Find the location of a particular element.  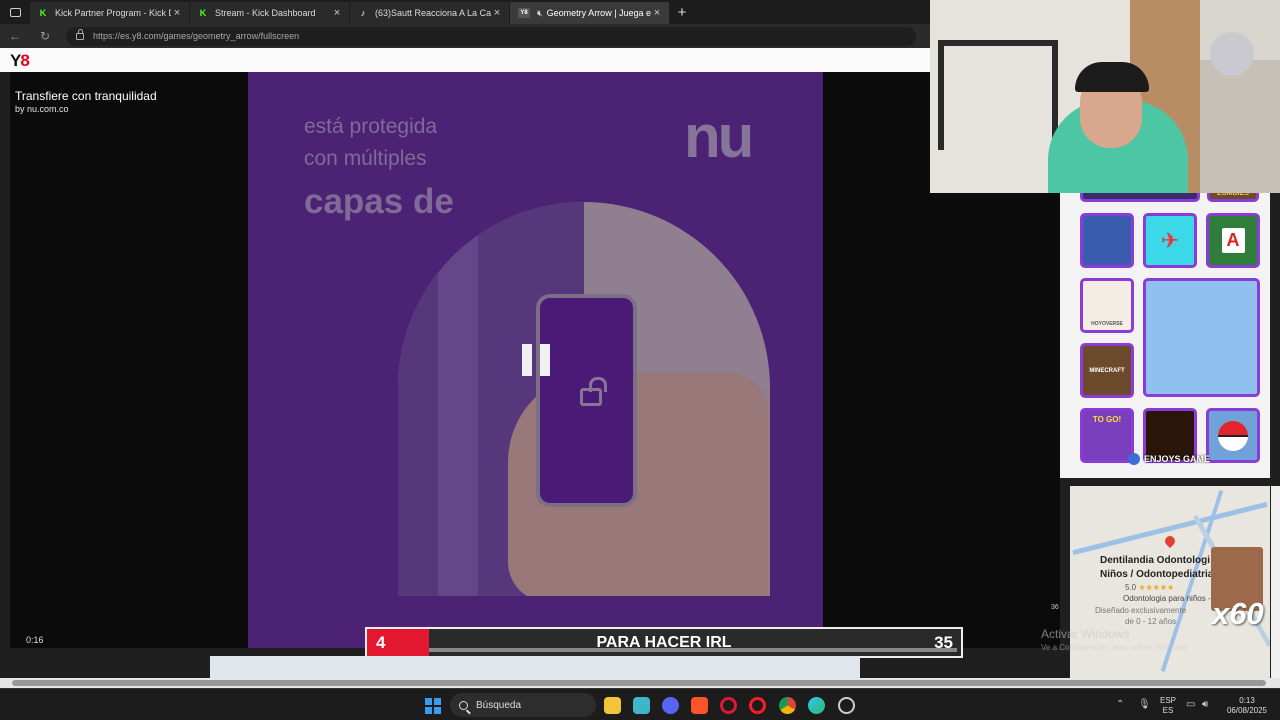

page-map-strip is located at coordinates (535, 667).